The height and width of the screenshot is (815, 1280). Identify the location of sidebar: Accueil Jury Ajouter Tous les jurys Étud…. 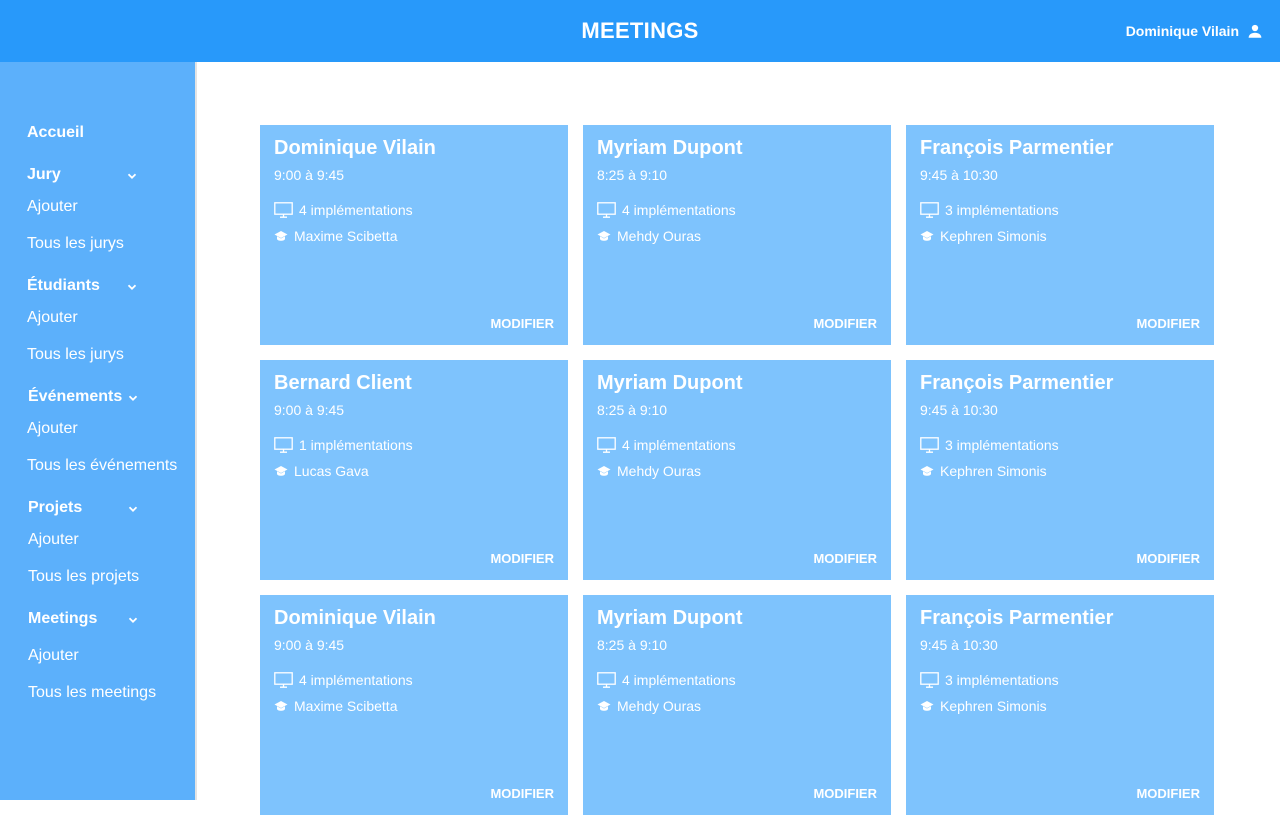
(98, 431).